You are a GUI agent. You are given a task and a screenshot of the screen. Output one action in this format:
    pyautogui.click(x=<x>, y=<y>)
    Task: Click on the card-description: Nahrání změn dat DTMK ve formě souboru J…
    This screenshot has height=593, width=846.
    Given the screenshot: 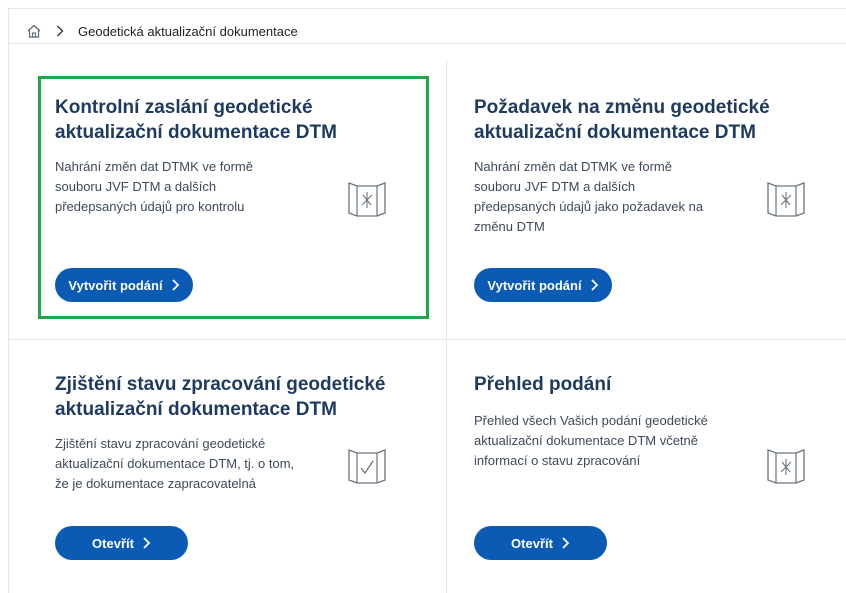 What is the action you would take?
    pyautogui.click(x=589, y=196)
    